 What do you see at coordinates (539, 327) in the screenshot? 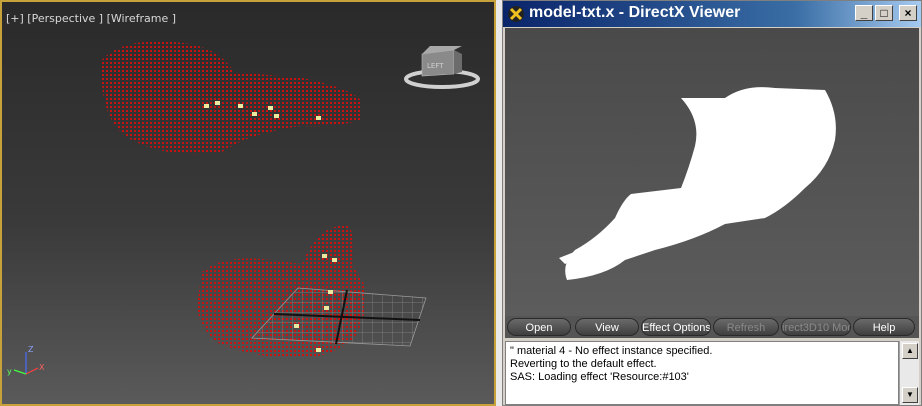
I see `open-button: Open` at bounding box center [539, 327].